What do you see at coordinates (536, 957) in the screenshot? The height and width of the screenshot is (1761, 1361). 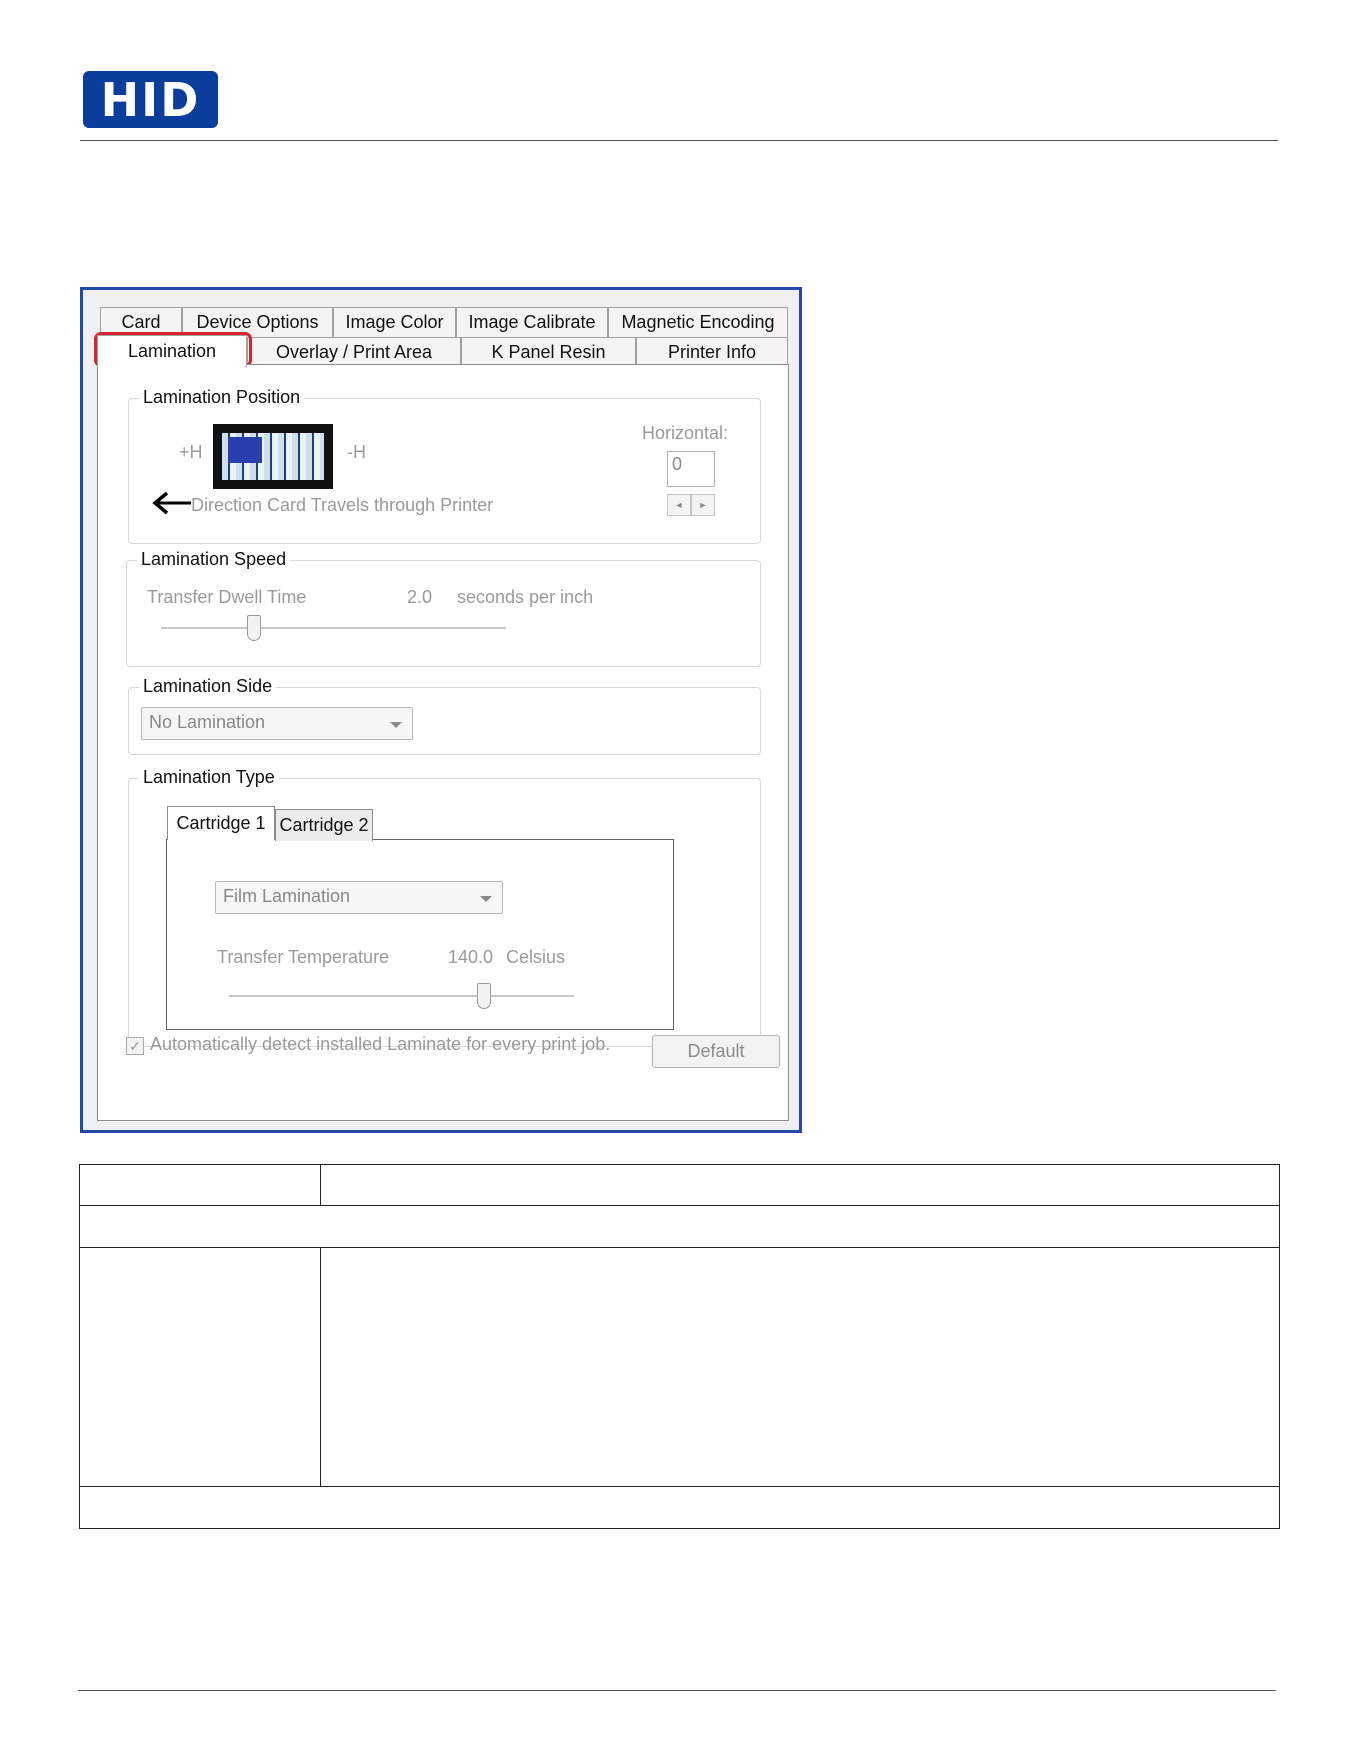 I see `transfer-temp-unit: Celsius` at bounding box center [536, 957].